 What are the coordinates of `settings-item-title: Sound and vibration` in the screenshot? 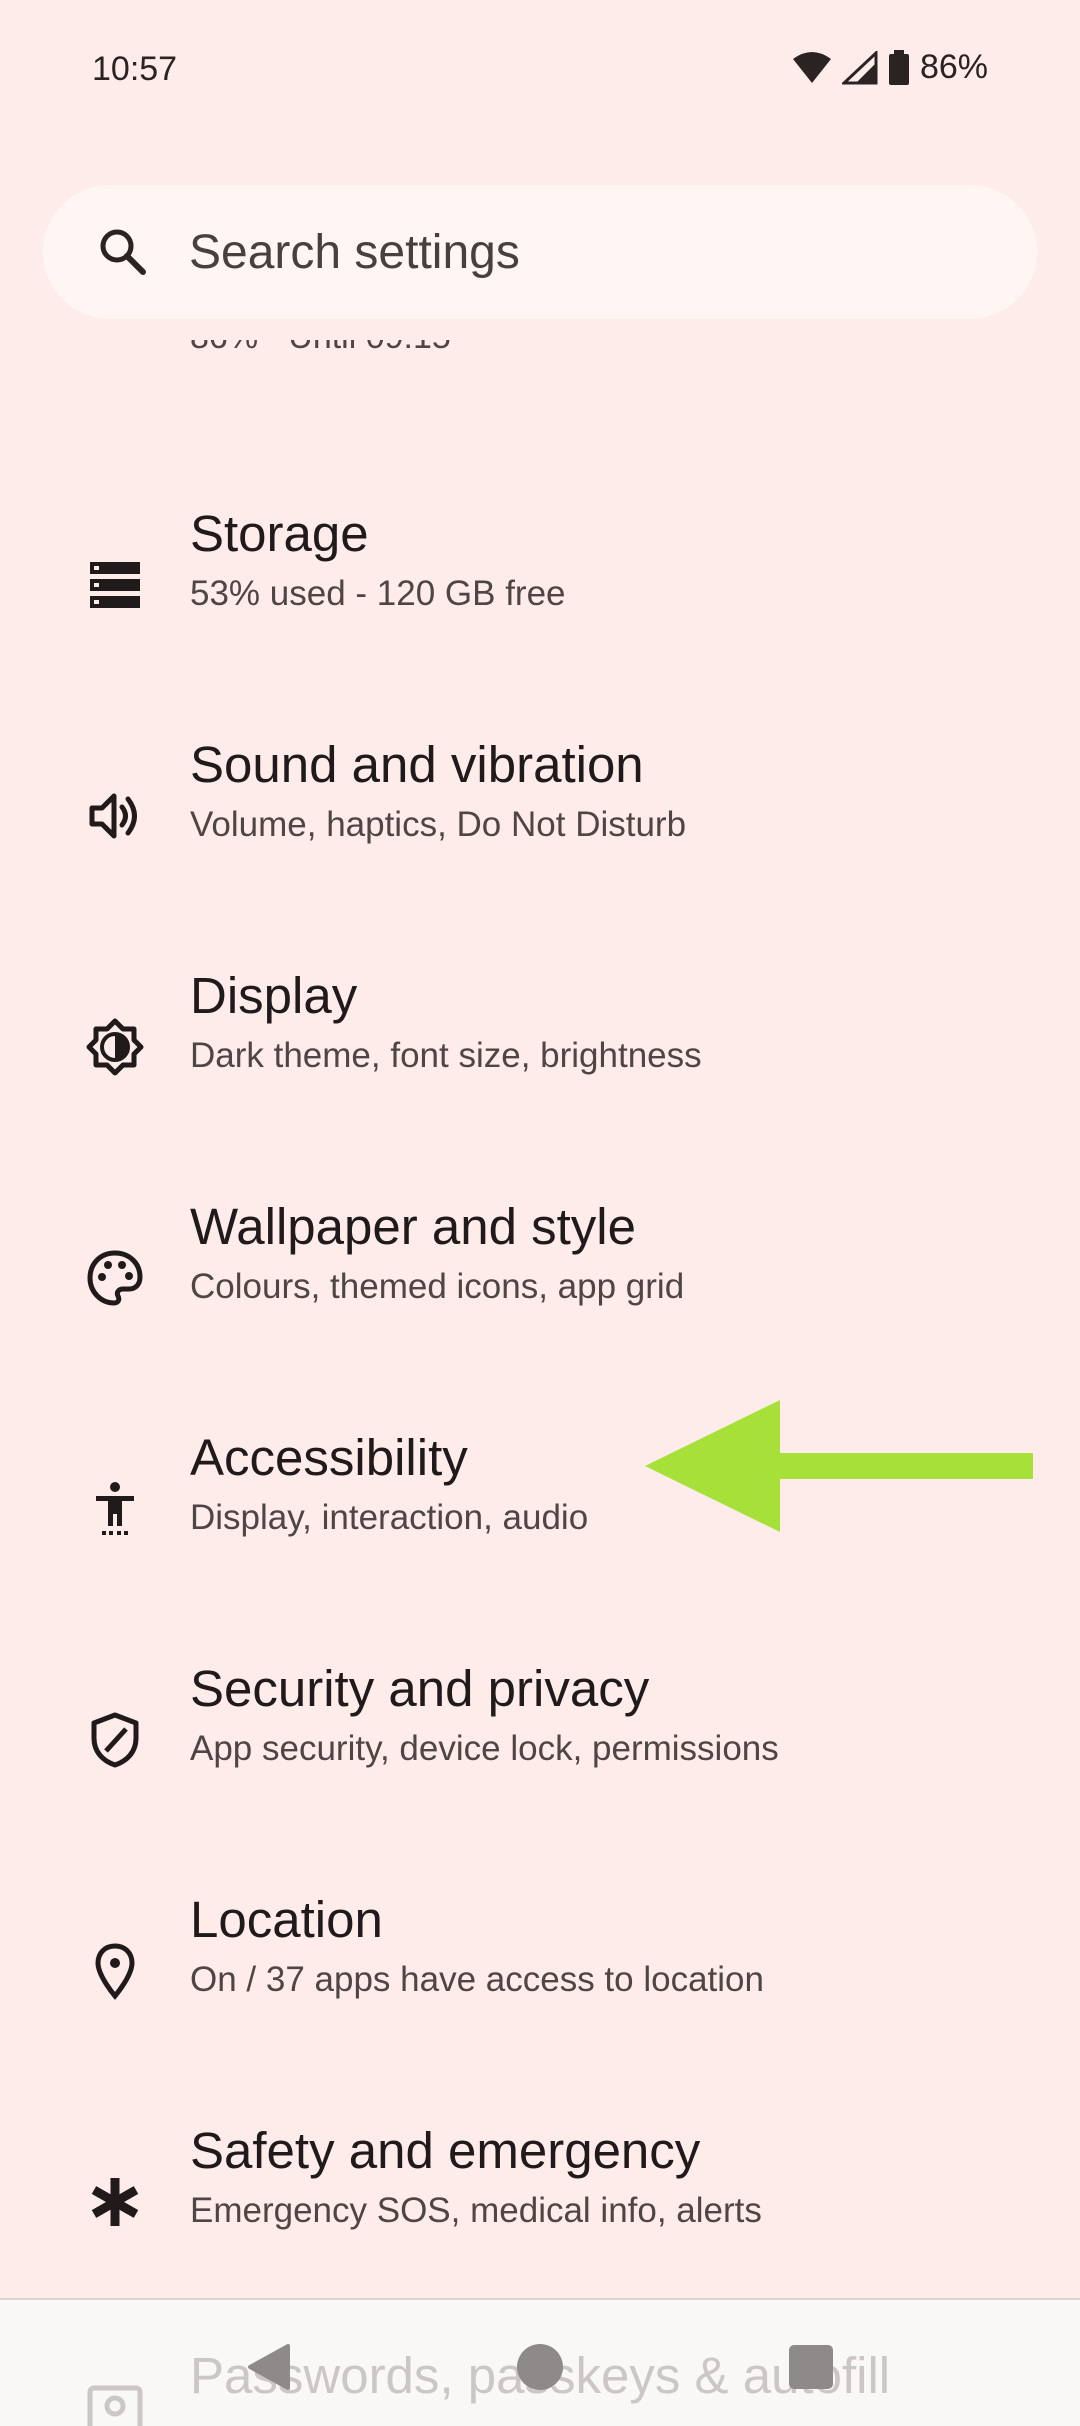 It's located at (417, 764).